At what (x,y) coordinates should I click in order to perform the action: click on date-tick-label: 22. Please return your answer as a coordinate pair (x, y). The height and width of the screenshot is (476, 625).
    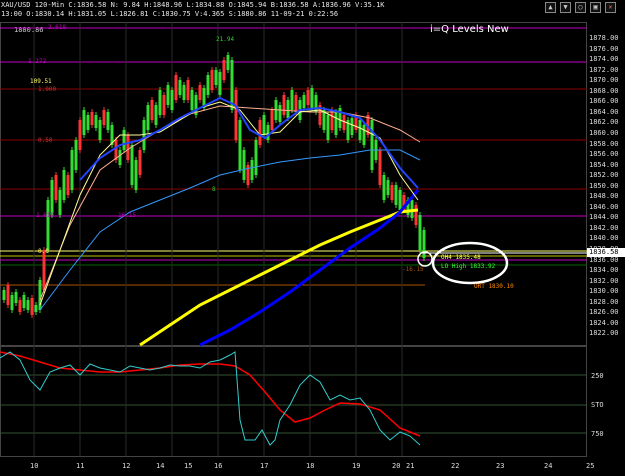
    Looking at the image, I should click on (455, 466).